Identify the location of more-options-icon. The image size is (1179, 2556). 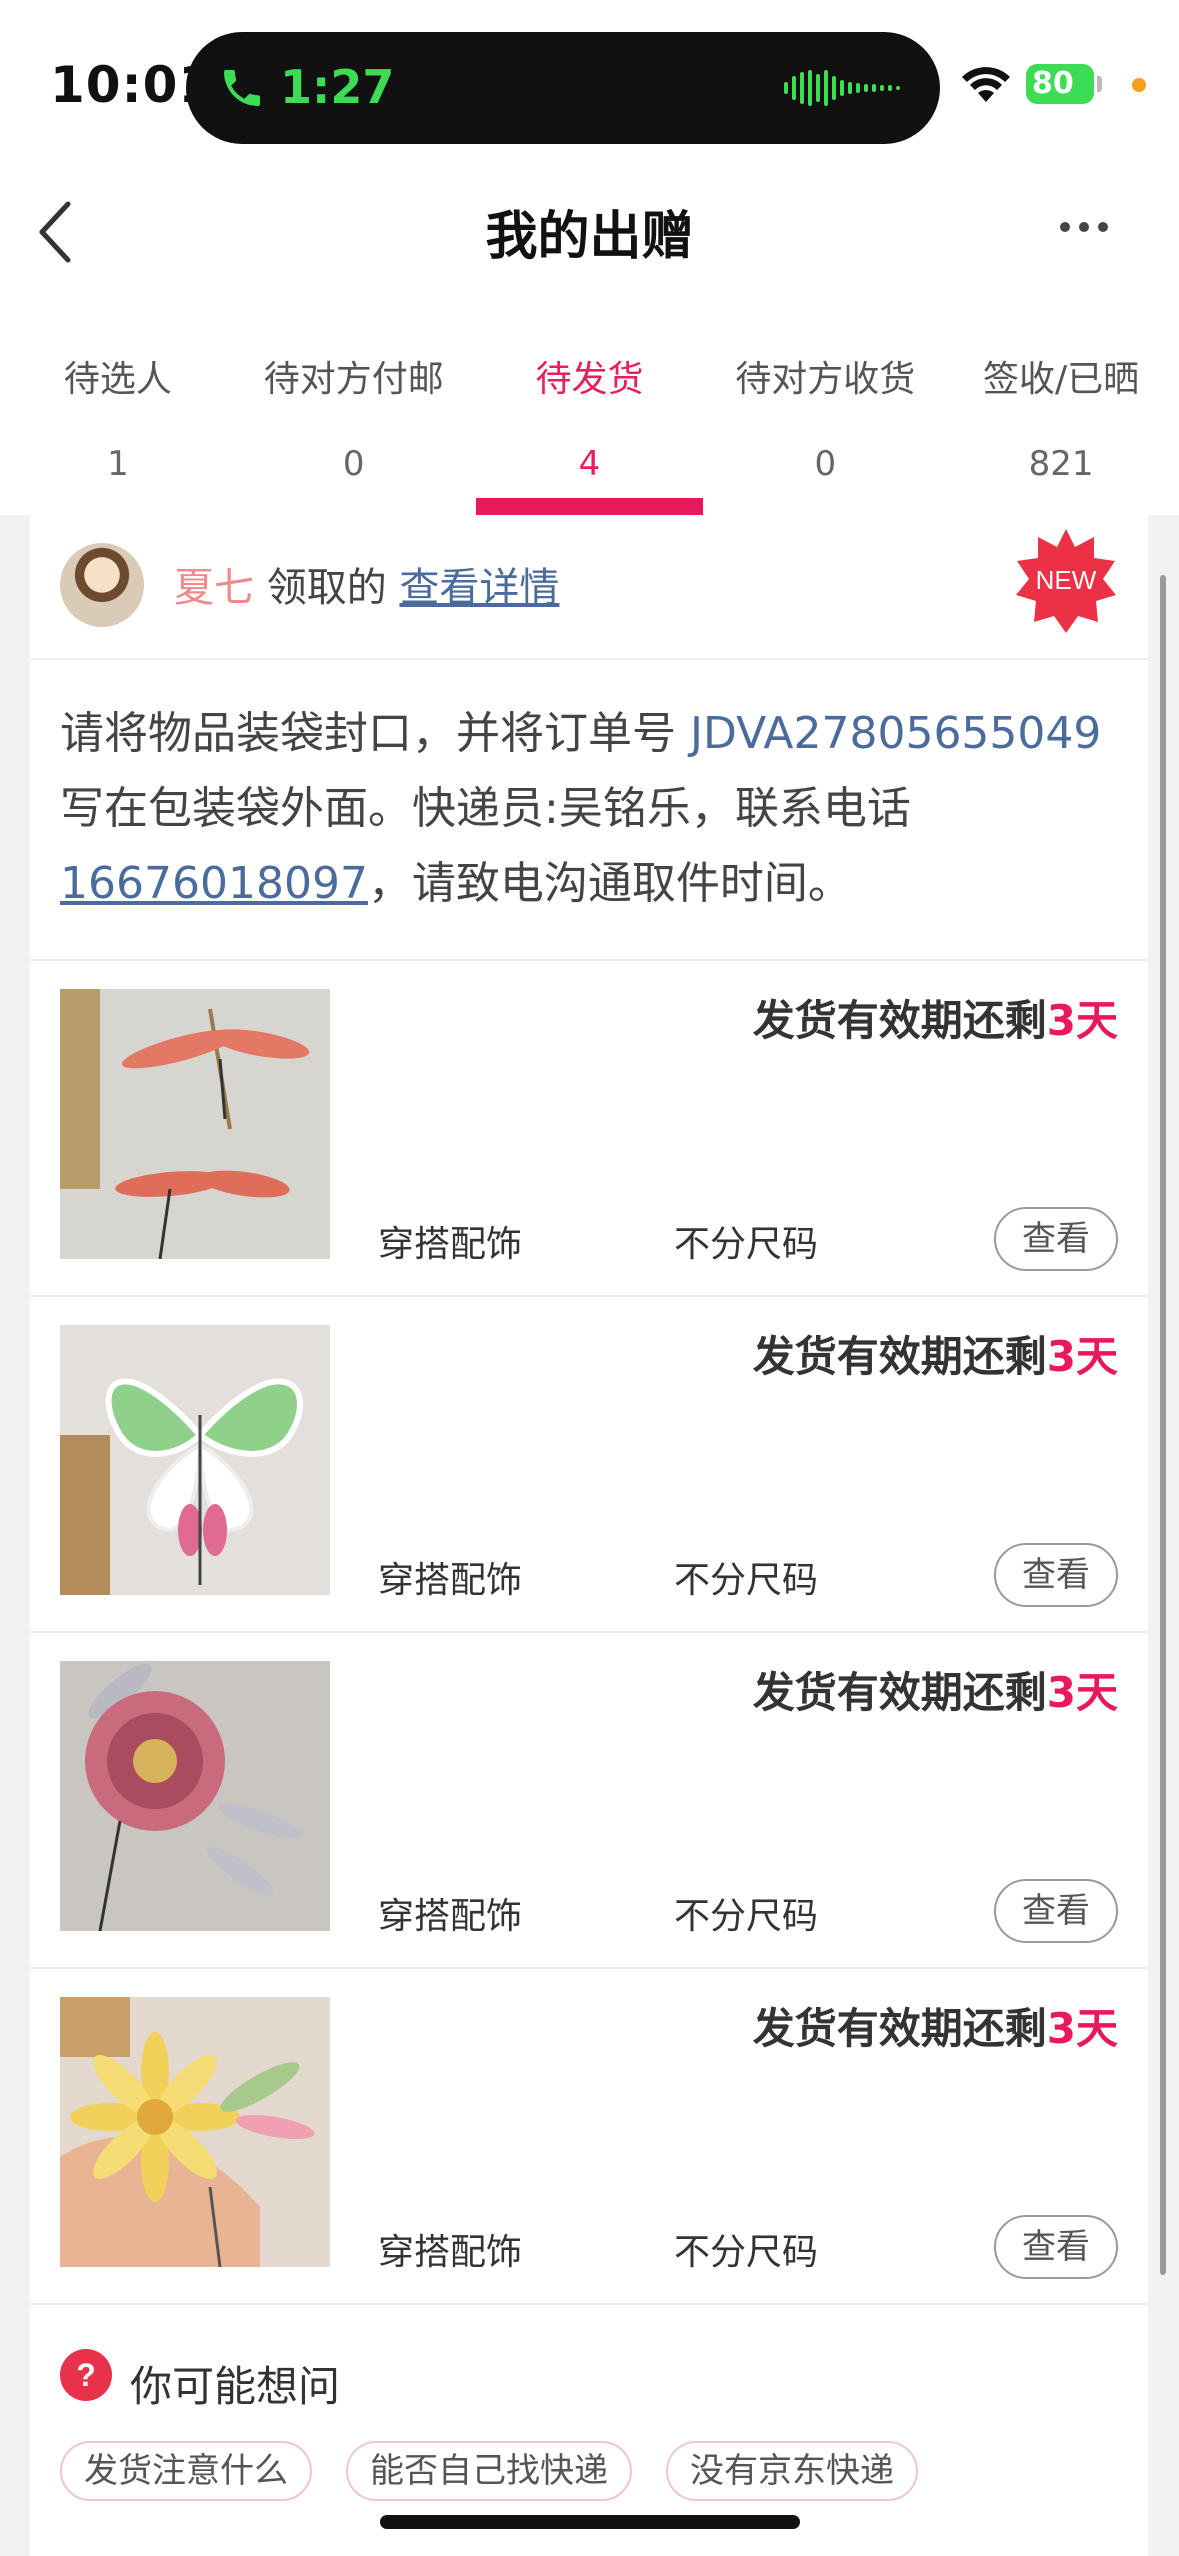
(1084, 227).